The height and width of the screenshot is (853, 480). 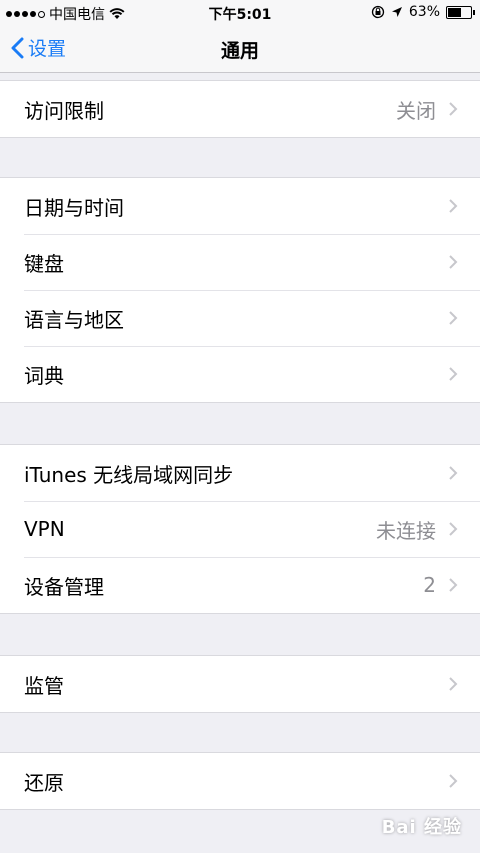 What do you see at coordinates (240, 318) in the screenshot?
I see `row-language-region: 语言与地区` at bounding box center [240, 318].